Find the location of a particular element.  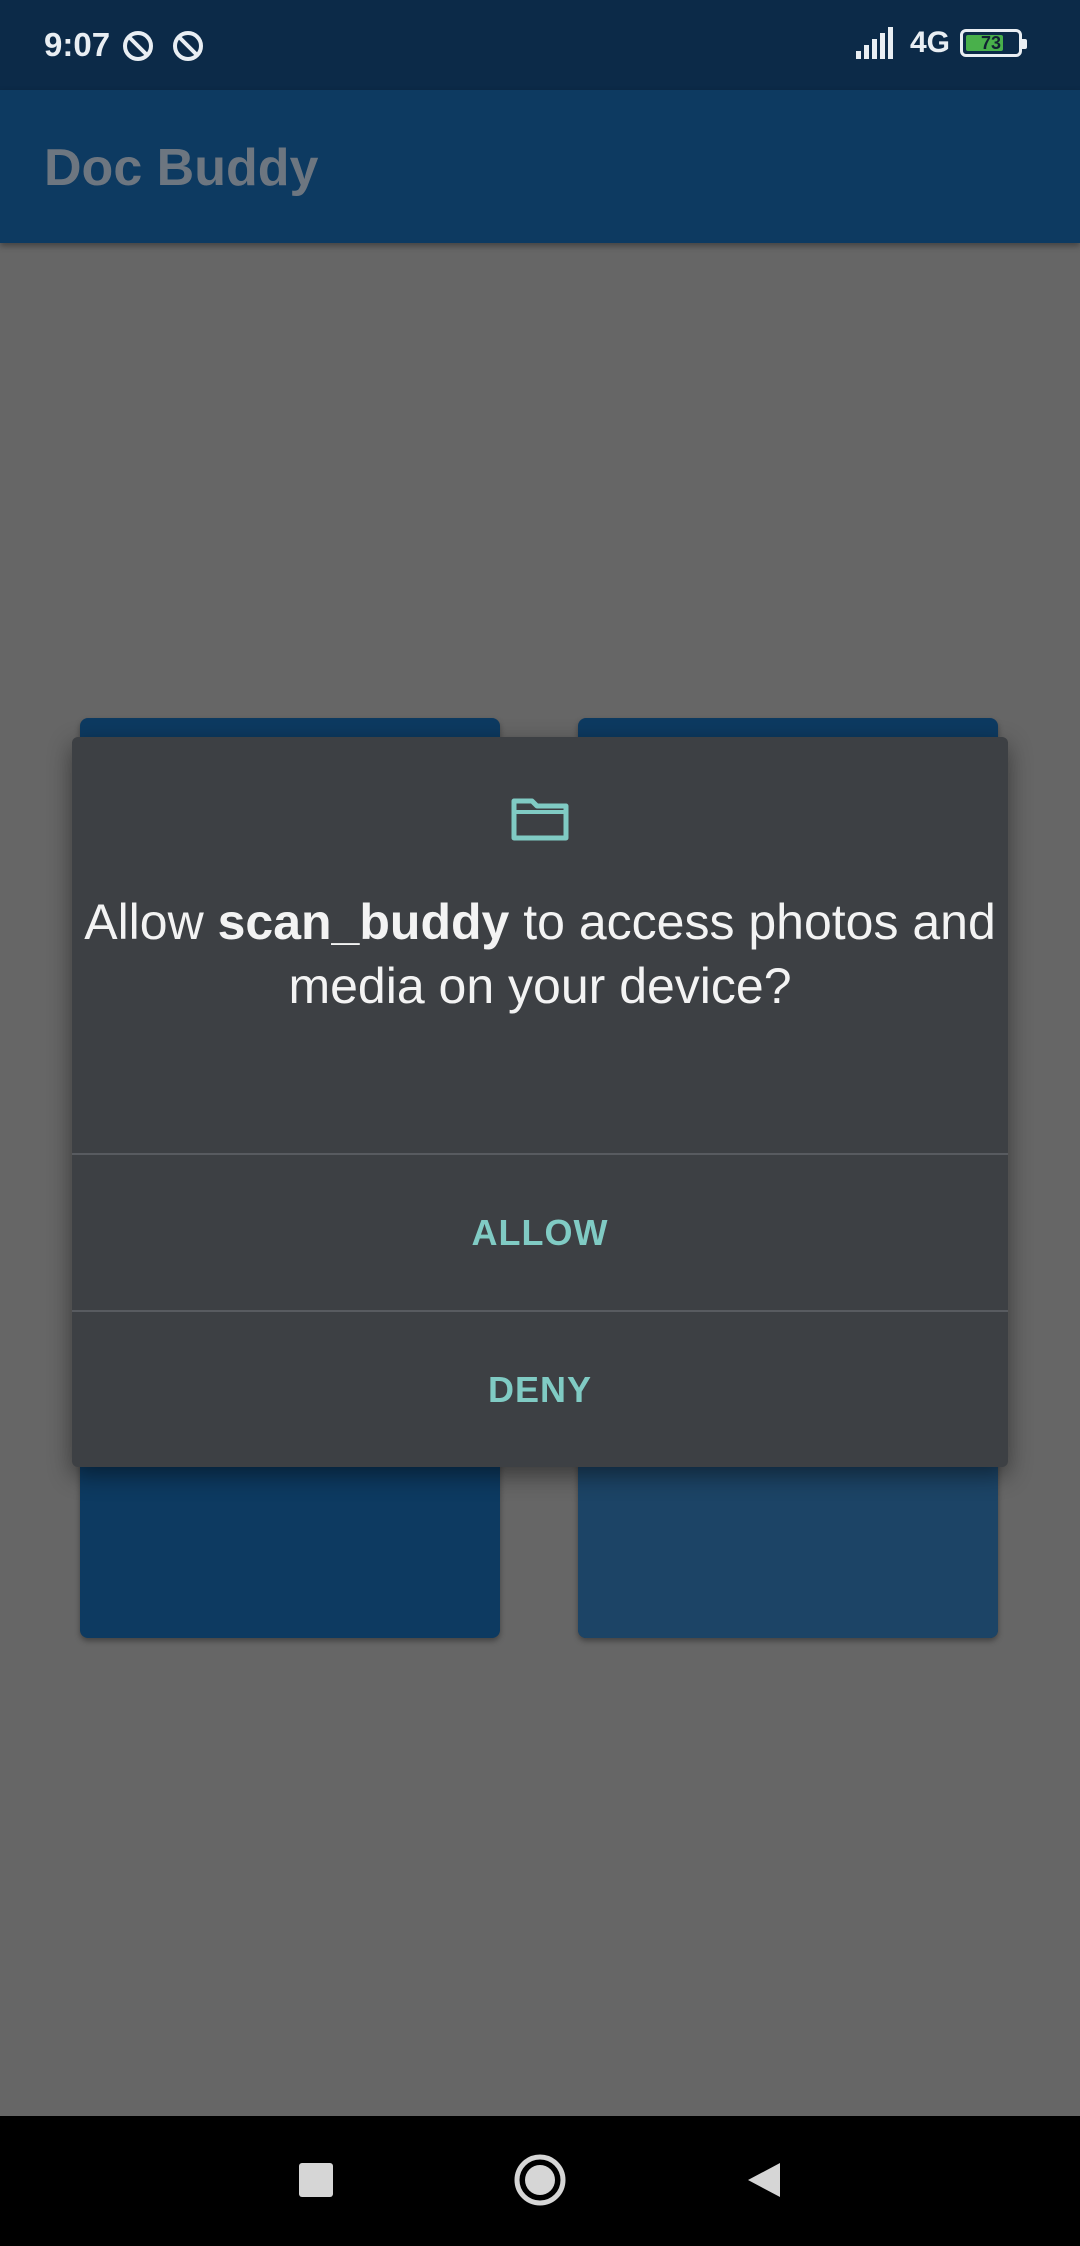

recents-button is located at coordinates (316, 2180).